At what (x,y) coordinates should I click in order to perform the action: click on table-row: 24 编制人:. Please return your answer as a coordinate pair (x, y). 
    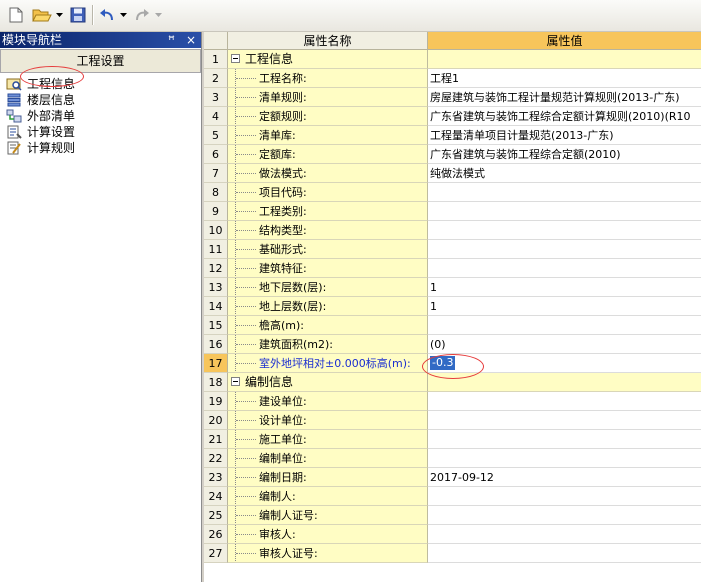
    Looking at the image, I should click on (452, 496).